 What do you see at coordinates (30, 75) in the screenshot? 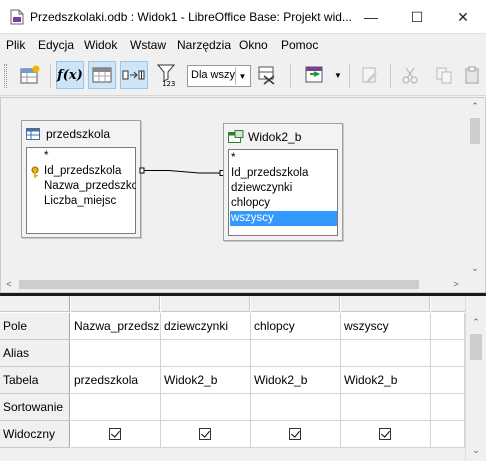
I see `add-table-icon` at bounding box center [30, 75].